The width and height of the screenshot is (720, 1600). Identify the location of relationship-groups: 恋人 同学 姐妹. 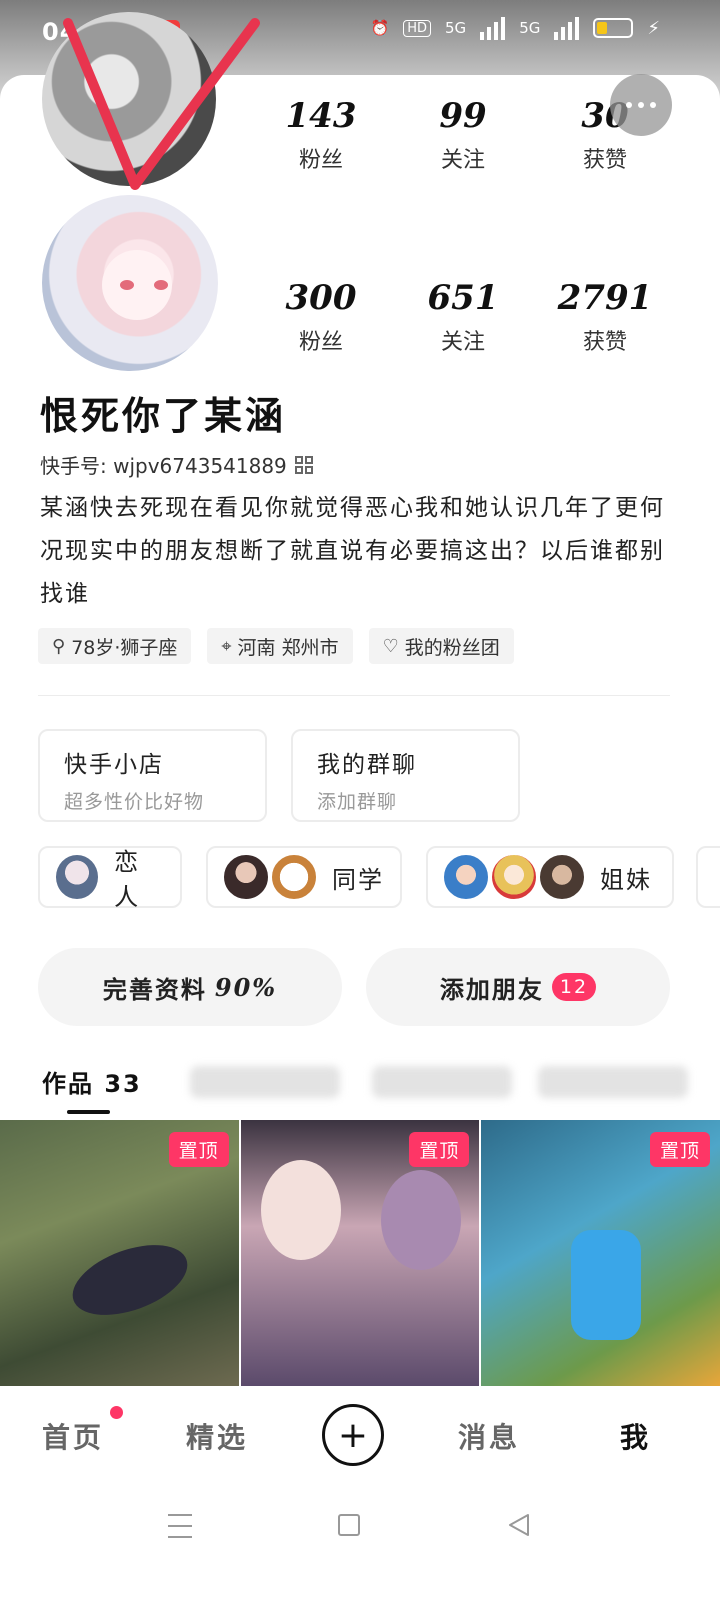
(356, 878).